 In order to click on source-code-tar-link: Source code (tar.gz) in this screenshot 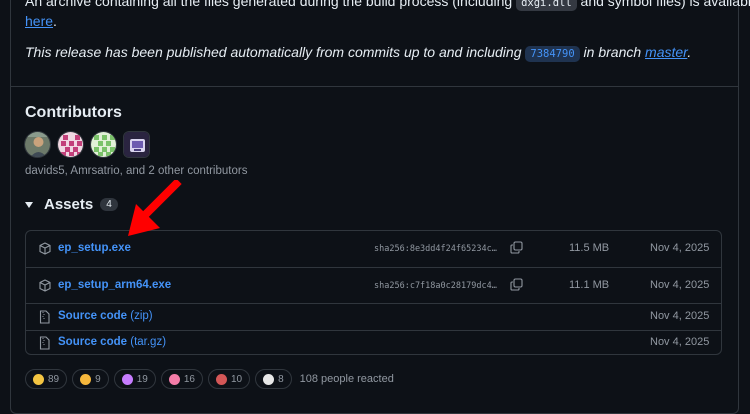, I will do `click(112, 342)`.